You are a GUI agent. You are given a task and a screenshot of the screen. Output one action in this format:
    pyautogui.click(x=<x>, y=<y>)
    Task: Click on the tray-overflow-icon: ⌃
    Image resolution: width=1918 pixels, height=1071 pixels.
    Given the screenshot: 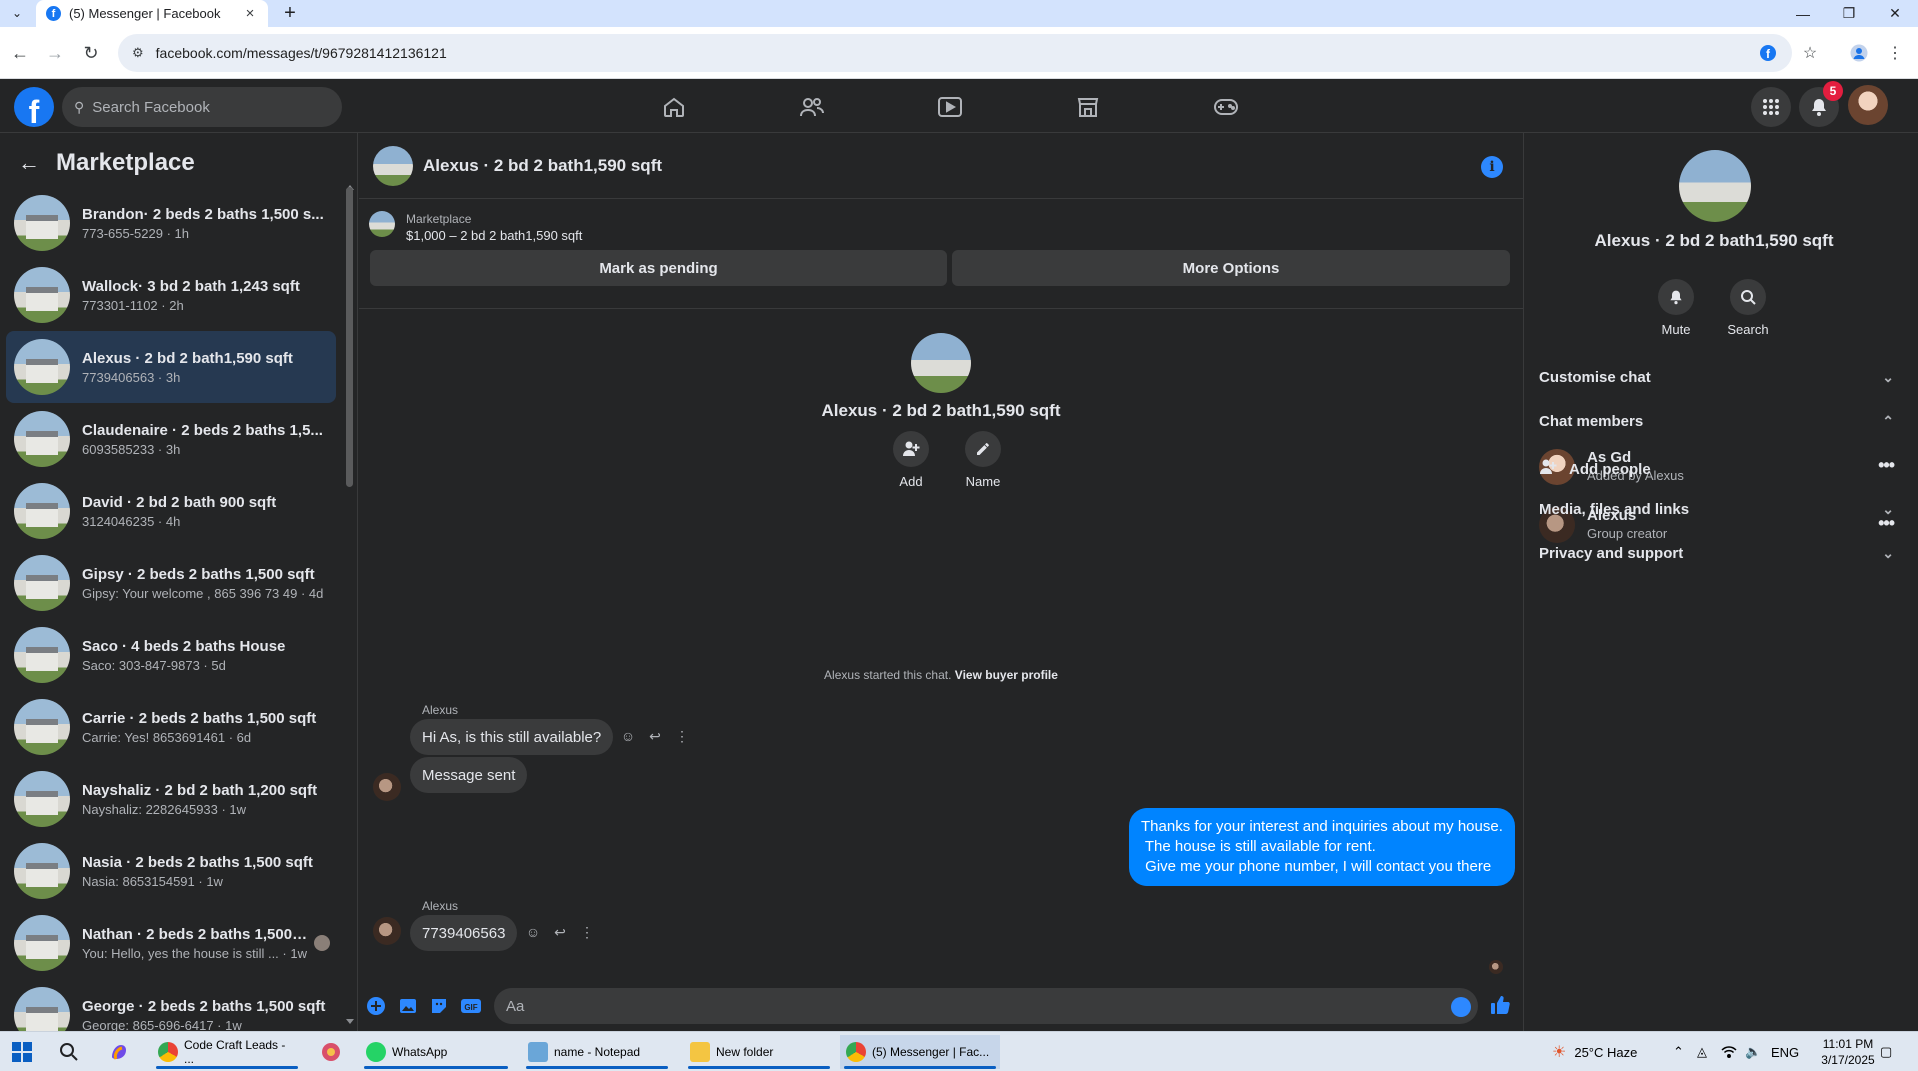 What is the action you would take?
    pyautogui.click(x=1678, y=1051)
    